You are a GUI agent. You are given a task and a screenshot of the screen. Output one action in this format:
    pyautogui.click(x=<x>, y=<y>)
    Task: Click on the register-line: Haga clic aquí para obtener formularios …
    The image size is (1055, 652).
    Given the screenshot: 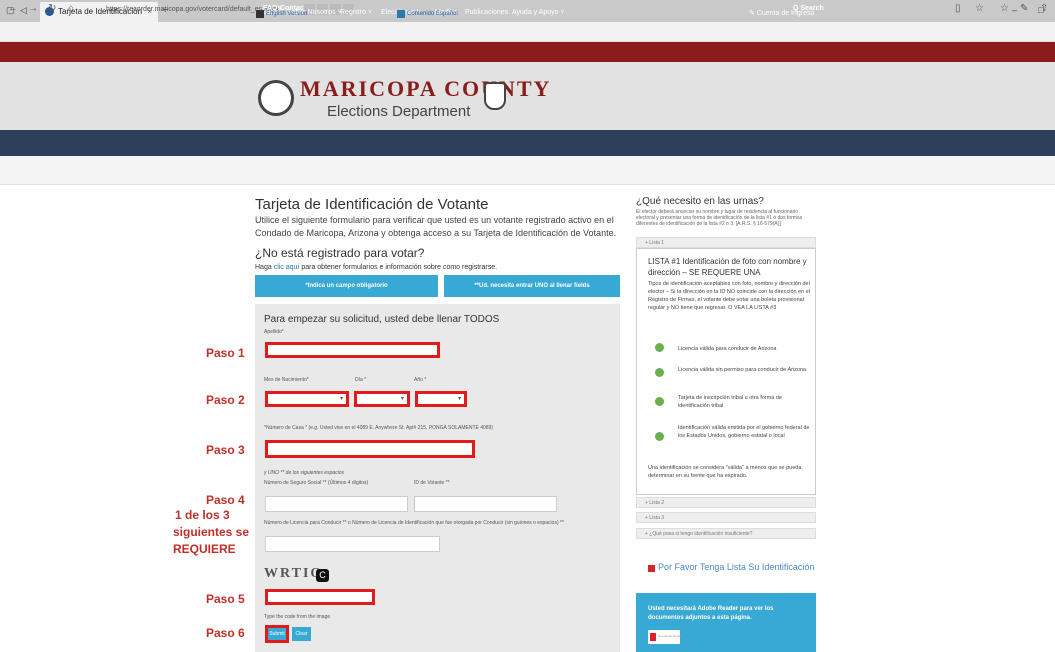 What is the action you would take?
    pyautogui.click(x=376, y=267)
    